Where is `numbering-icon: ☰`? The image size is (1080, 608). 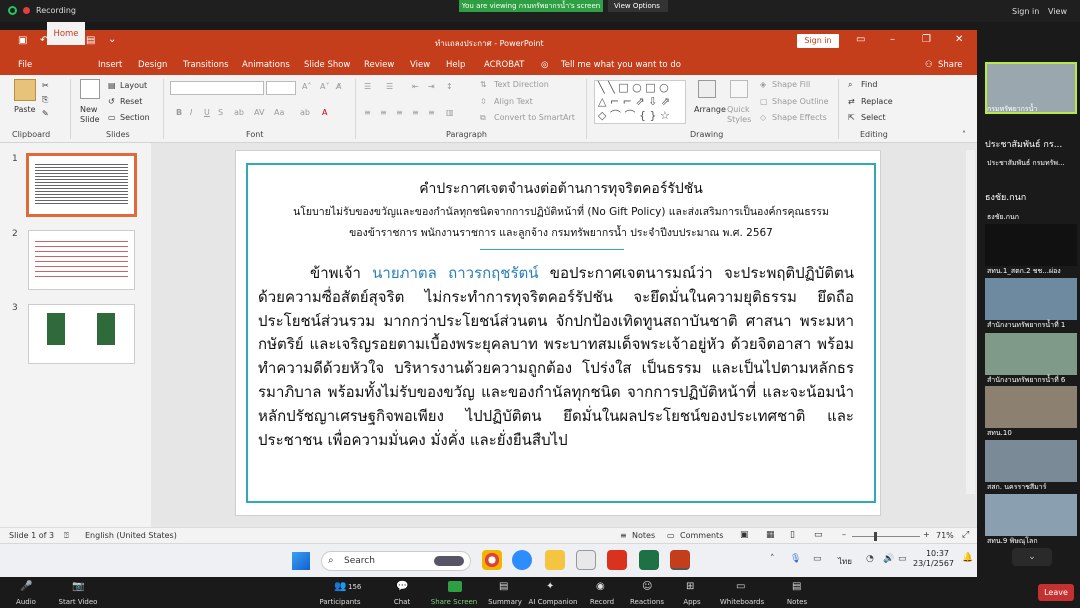 numbering-icon: ☰ is located at coordinates (389, 86).